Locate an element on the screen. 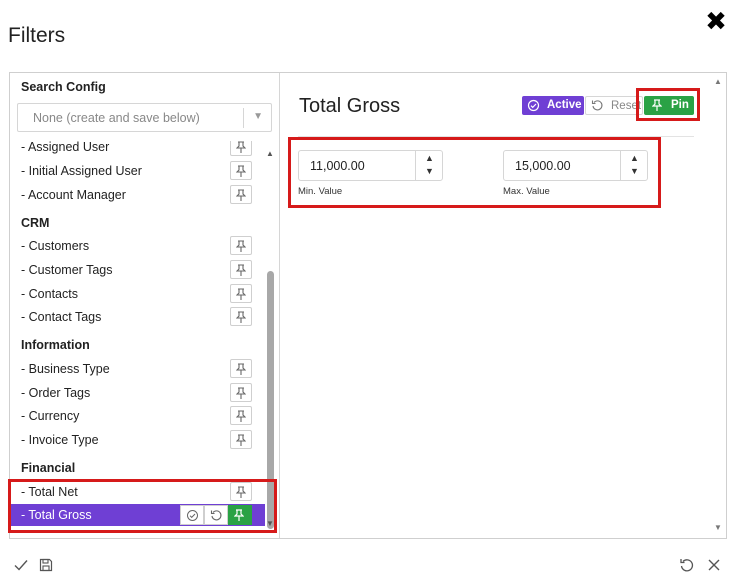  list-item: - Order Tags is located at coordinates (137, 393).